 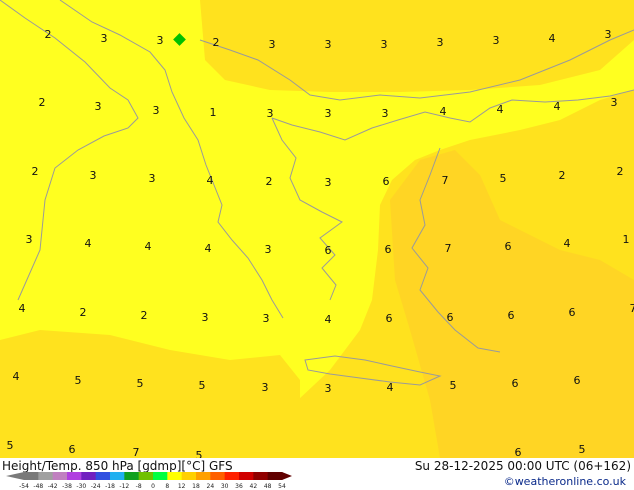 I want to click on legend-tick-label: -38, so click(x=67, y=486).